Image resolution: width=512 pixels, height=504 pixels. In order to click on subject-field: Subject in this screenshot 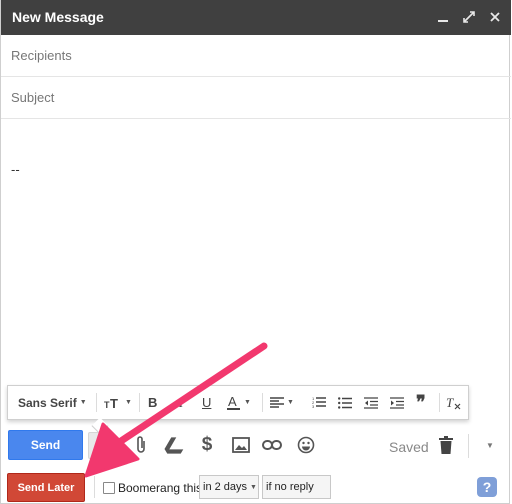, I will do `click(256, 98)`.